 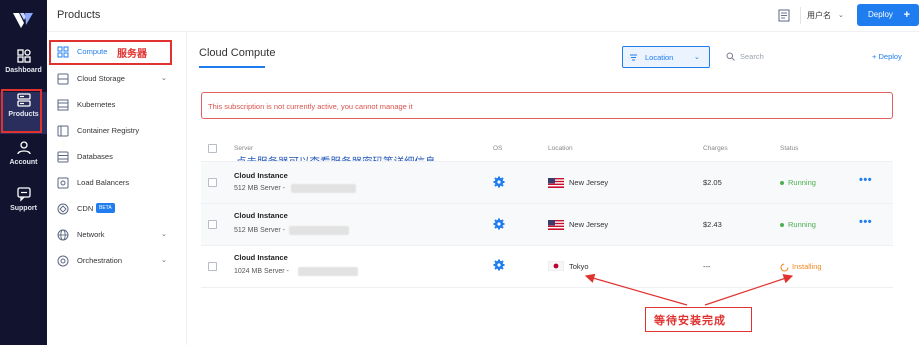 I want to click on column-header-status: Status, so click(x=789, y=148).